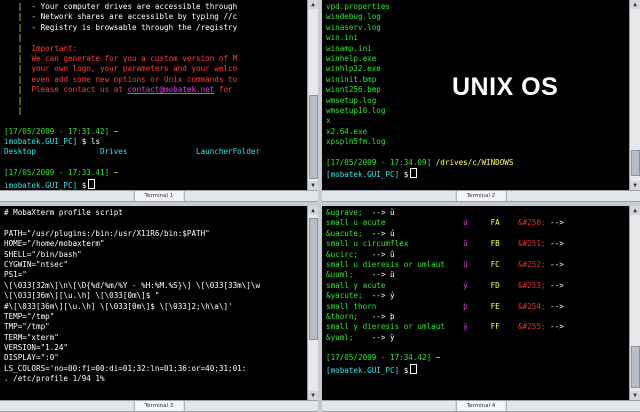  Describe the element at coordinates (358, 6) in the screenshot. I see `file-name: vpd.properties` at that location.